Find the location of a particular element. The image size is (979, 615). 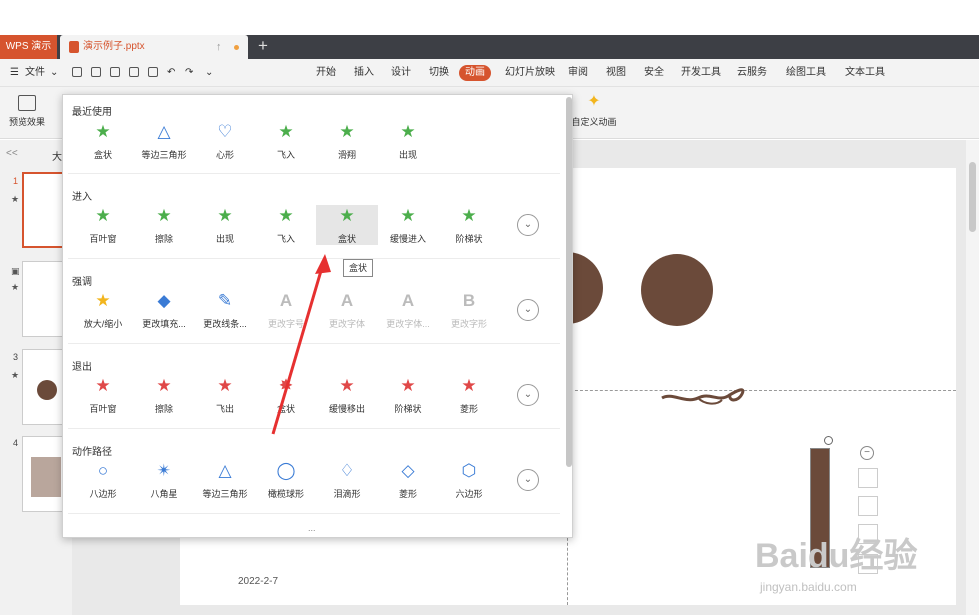

effect-label: 心形 is located at coordinates (224, 155).